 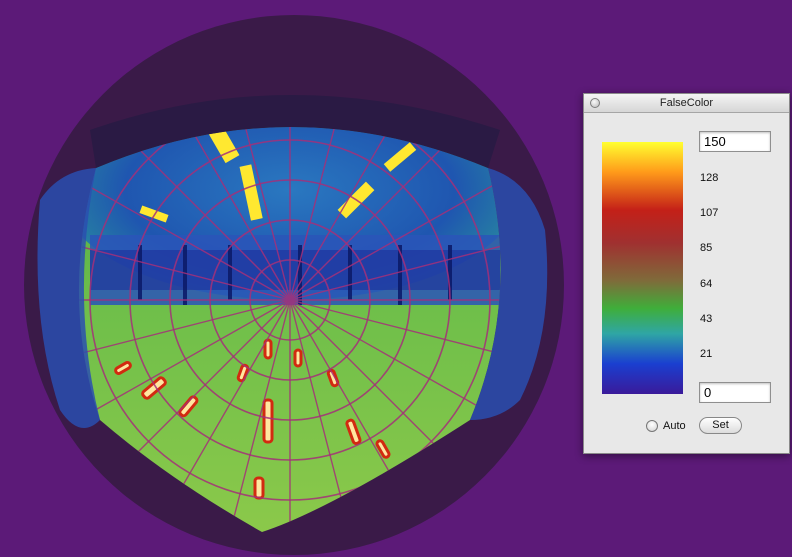 What do you see at coordinates (674, 426) in the screenshot?
I see `auto-label: Auto` at bounding box center [674, 426].